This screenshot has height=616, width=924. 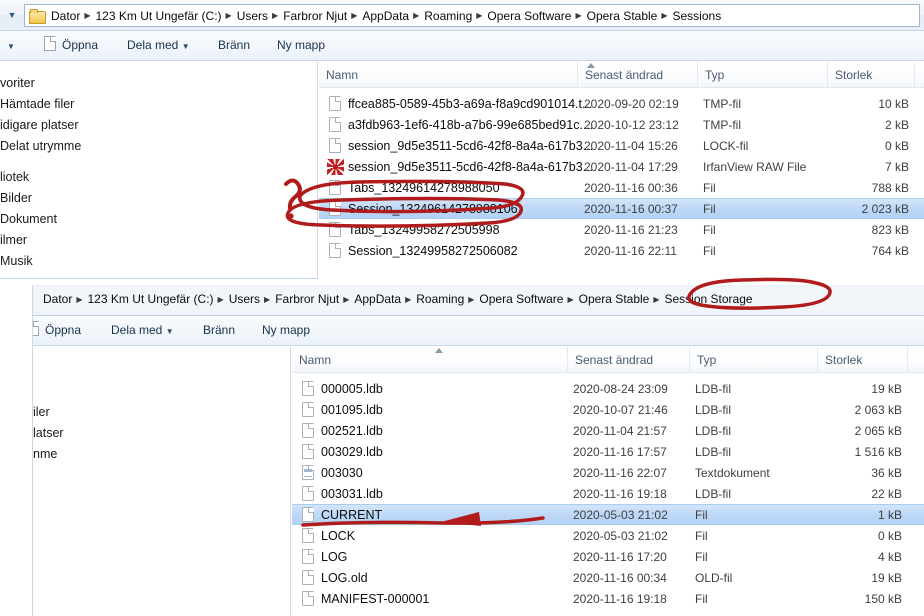 I want to click on file-name-cell: 001095.ldb, so click(x=352, y=409).